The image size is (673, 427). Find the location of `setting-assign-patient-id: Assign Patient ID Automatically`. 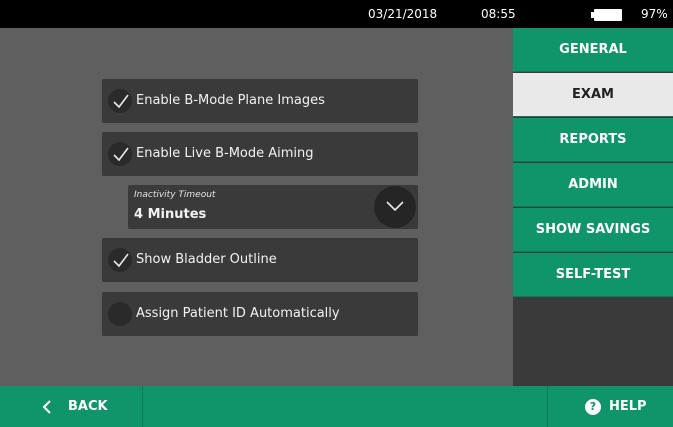

setting-assign-patient-id: Assign Patient ID Automatically is located at coordinates (260, 314).